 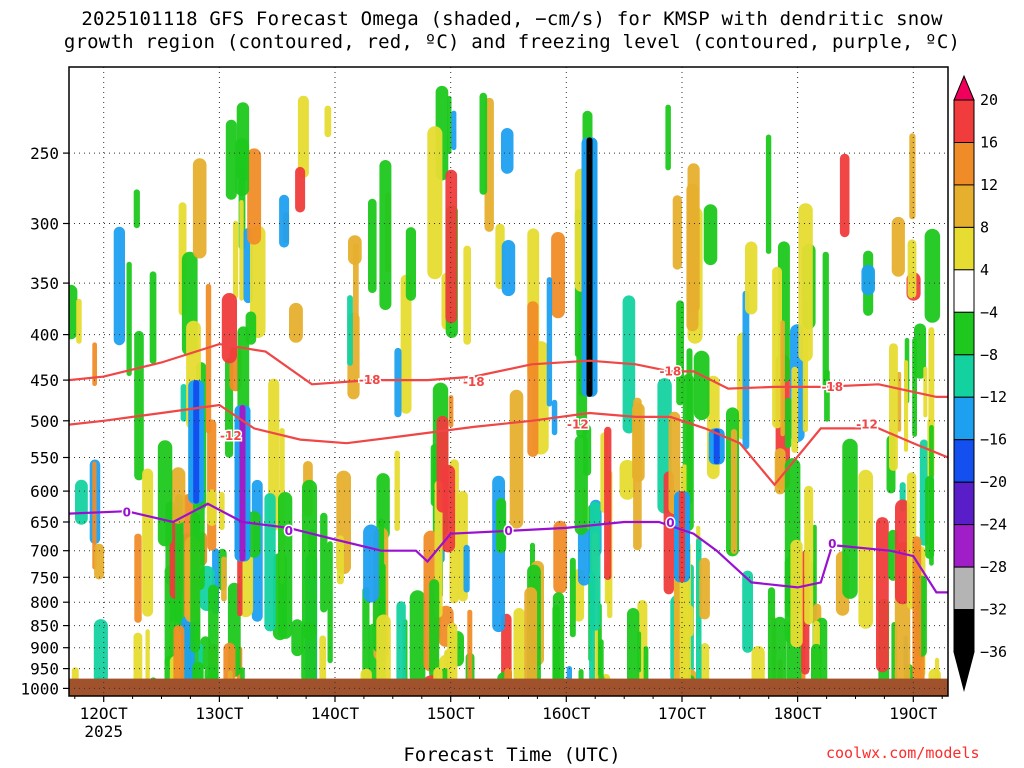 I want to click on y-tick-label: 950, so click(x=44, y=669).